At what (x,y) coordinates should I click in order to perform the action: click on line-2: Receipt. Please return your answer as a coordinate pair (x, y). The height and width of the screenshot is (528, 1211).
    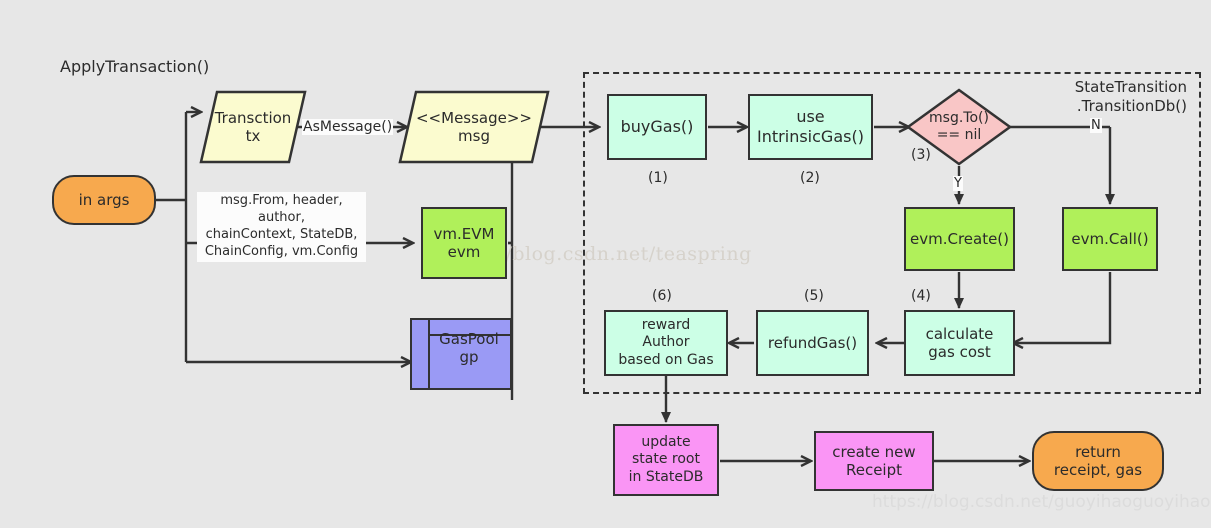
    Looking at the image, I should click on (873, 470).